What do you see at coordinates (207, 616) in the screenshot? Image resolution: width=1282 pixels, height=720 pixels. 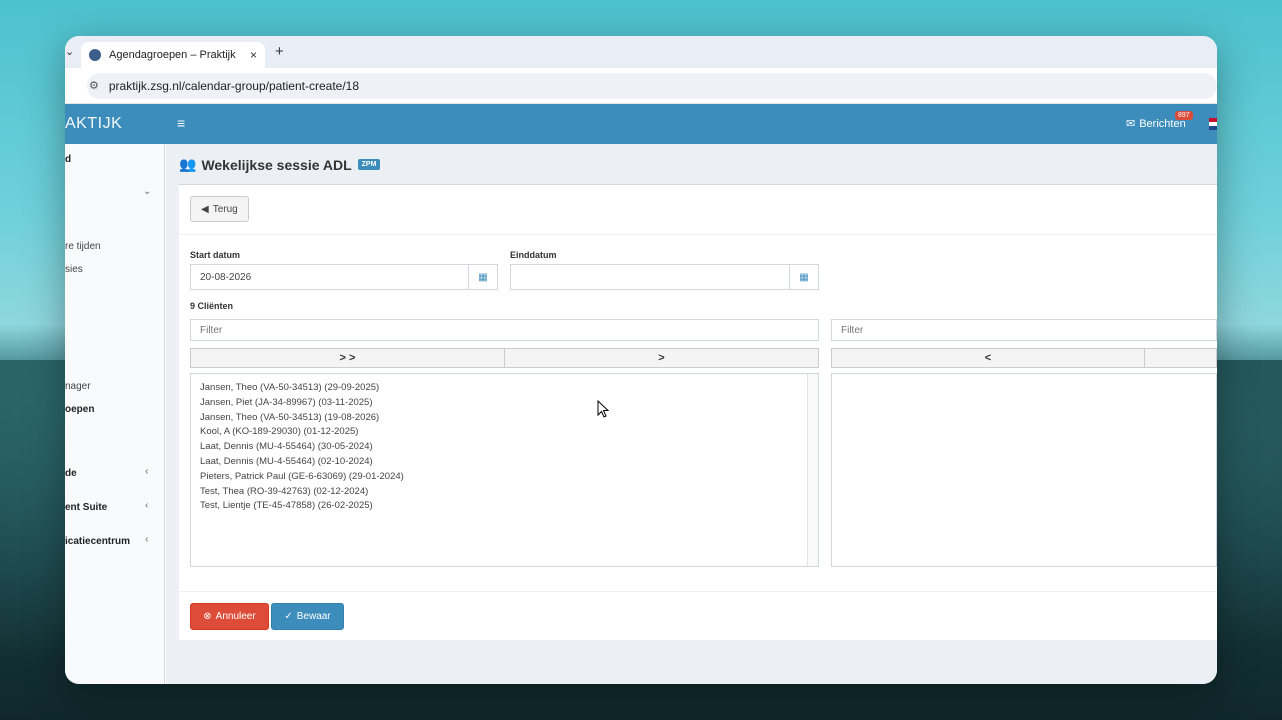 I see `times-circle-icon: ⊗` at bounding box center [207, 616].